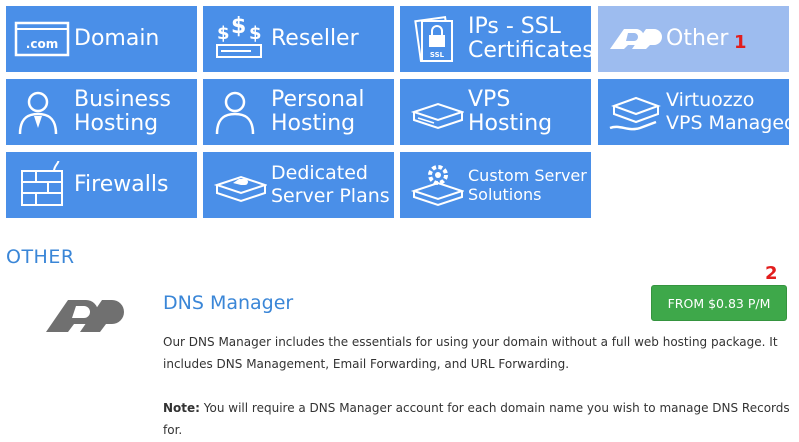 This screenshot has width=799, height=442. Describe the element at coordinates (489, 99) in the screenshot. I see `tile-label-line1: VPS` at that location.